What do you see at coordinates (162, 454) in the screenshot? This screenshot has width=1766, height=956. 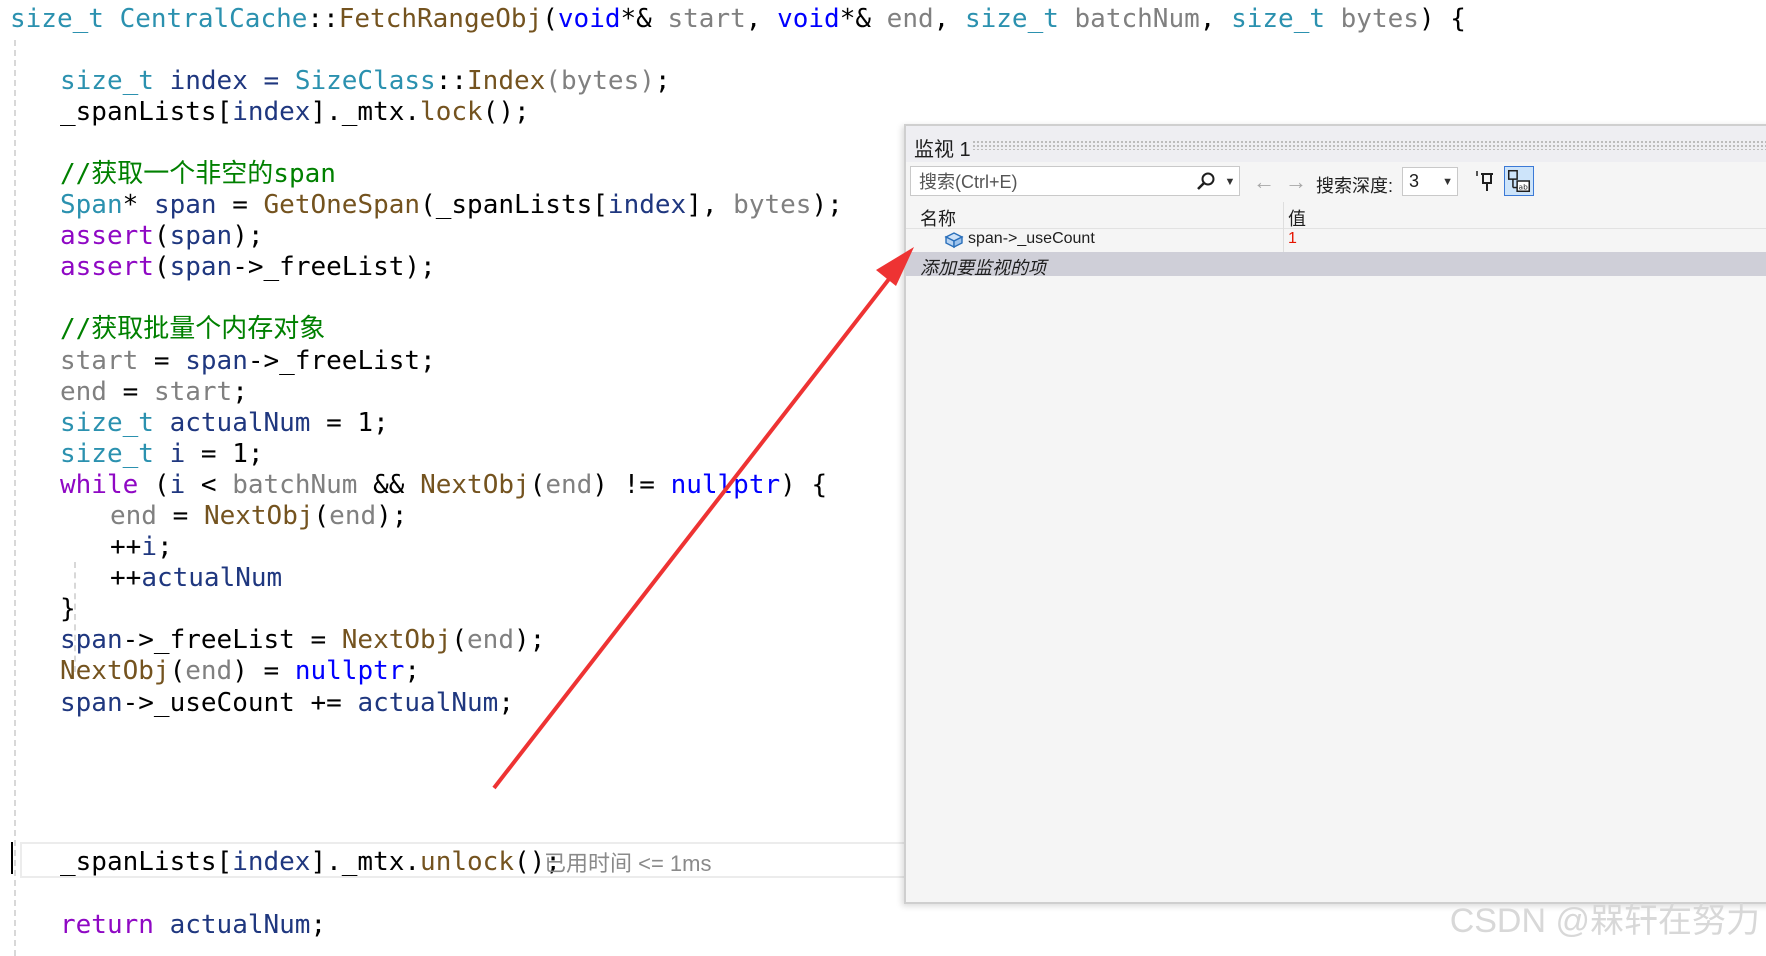 I see `code-line: size_t i = 1;` at bounding box center [162, 454].